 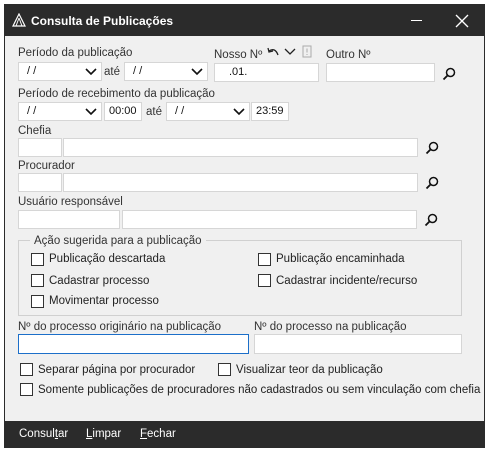 I want to click on periodo-publicacao-label: Período da publicação, so click(x=75, y=53).